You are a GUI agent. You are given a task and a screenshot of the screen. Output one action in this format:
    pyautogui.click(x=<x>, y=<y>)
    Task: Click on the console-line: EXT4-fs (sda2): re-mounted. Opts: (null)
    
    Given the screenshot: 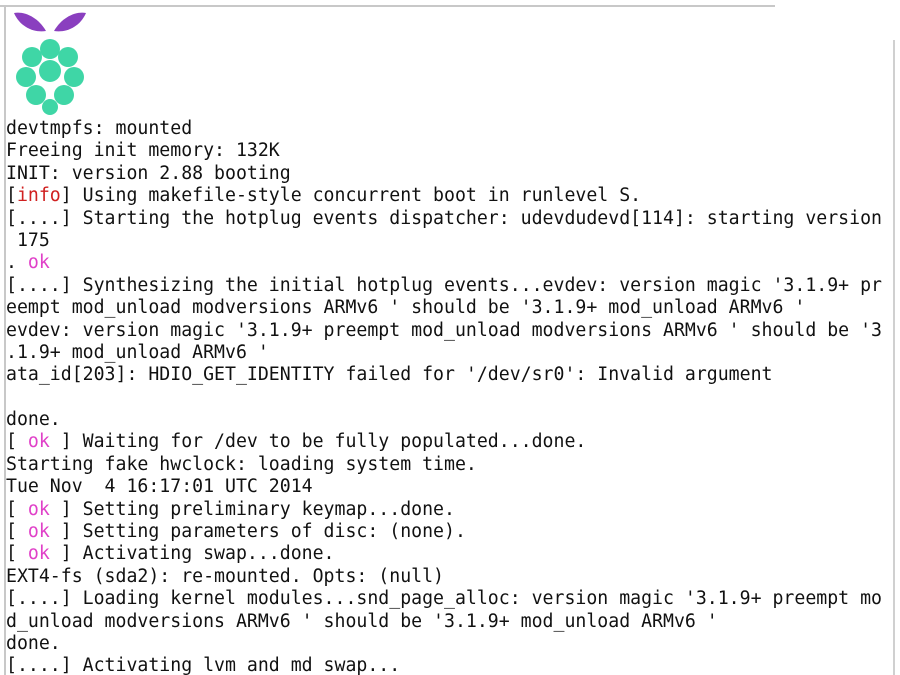 What is the action you would take?
    pyautogui.click(x=449, y=577)
    